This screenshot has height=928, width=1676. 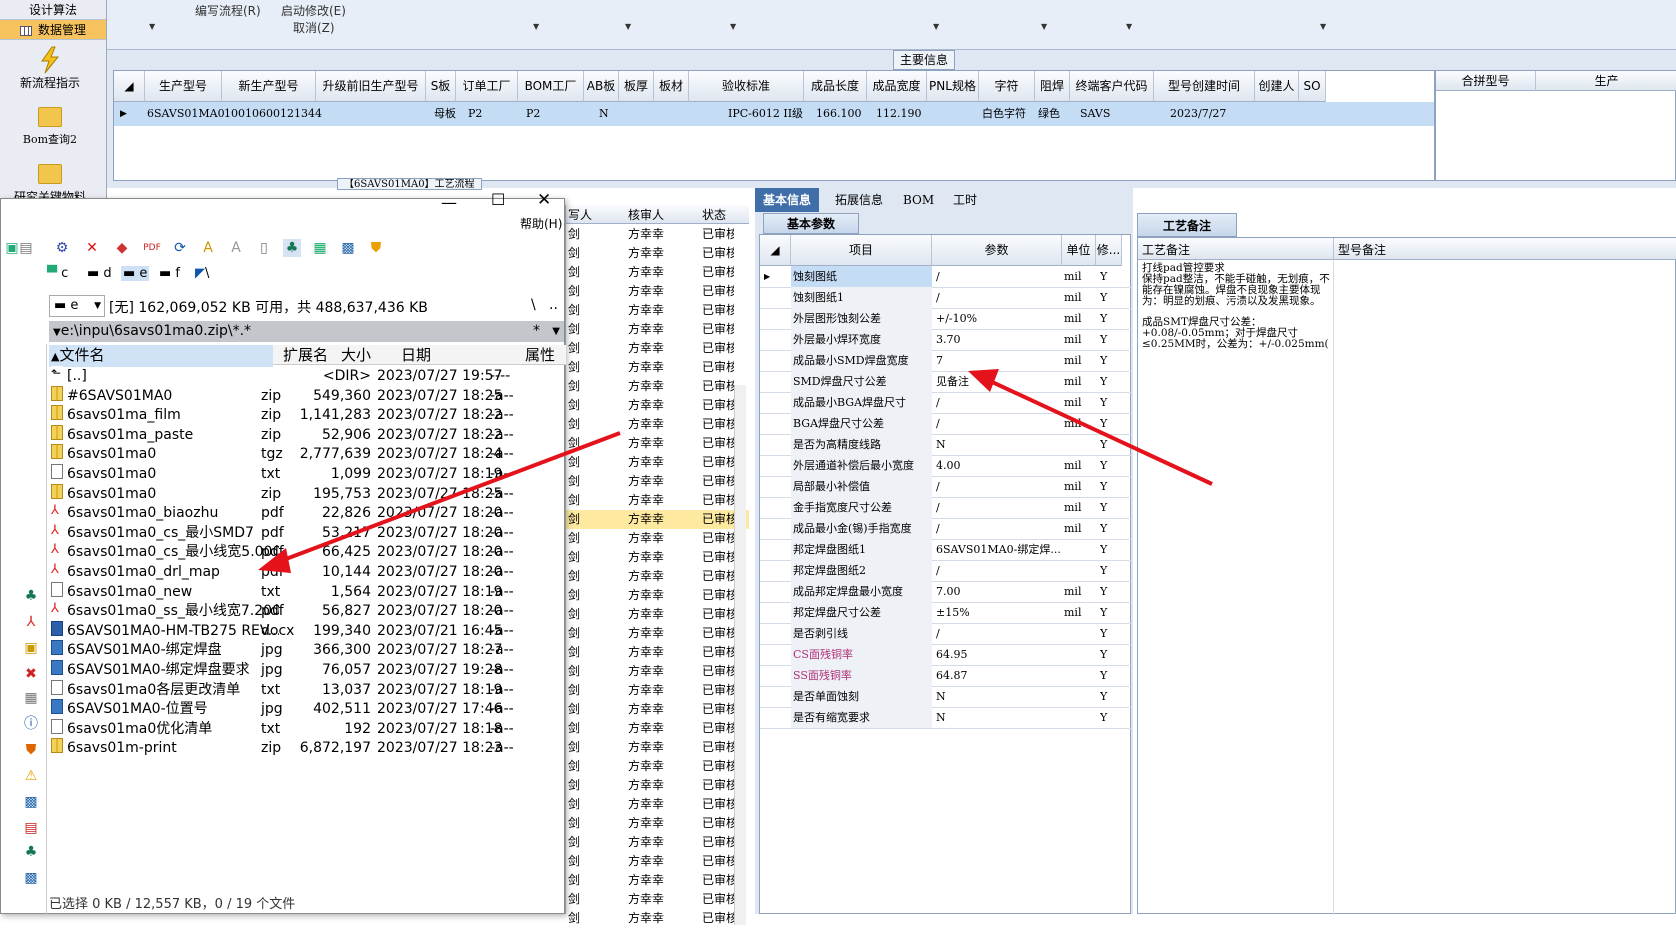 I want to click on arrow-to-file, so click(x=449, y=497).